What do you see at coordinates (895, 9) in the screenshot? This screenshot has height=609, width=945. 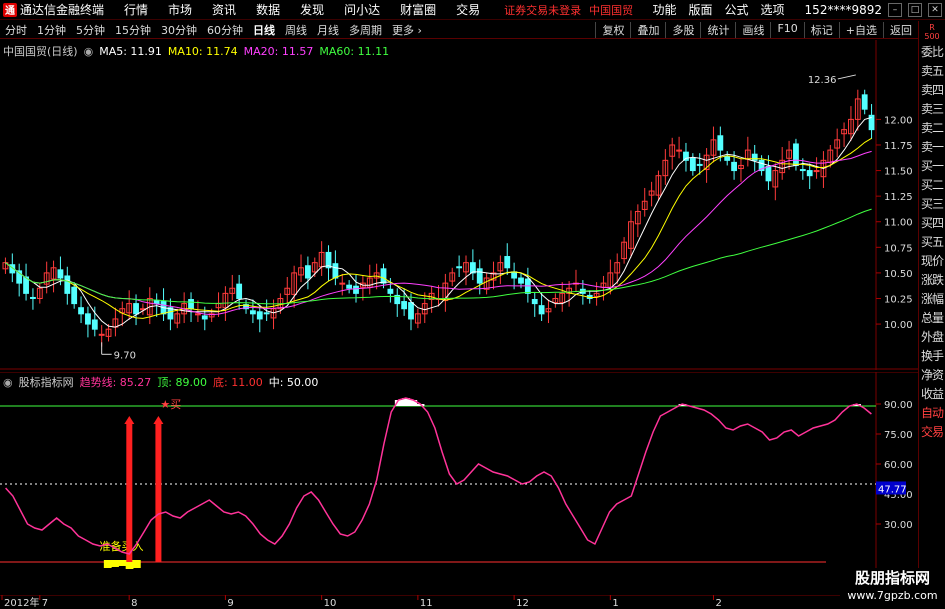 I see `minimize-icon: –` at bounding box center [895, 9].